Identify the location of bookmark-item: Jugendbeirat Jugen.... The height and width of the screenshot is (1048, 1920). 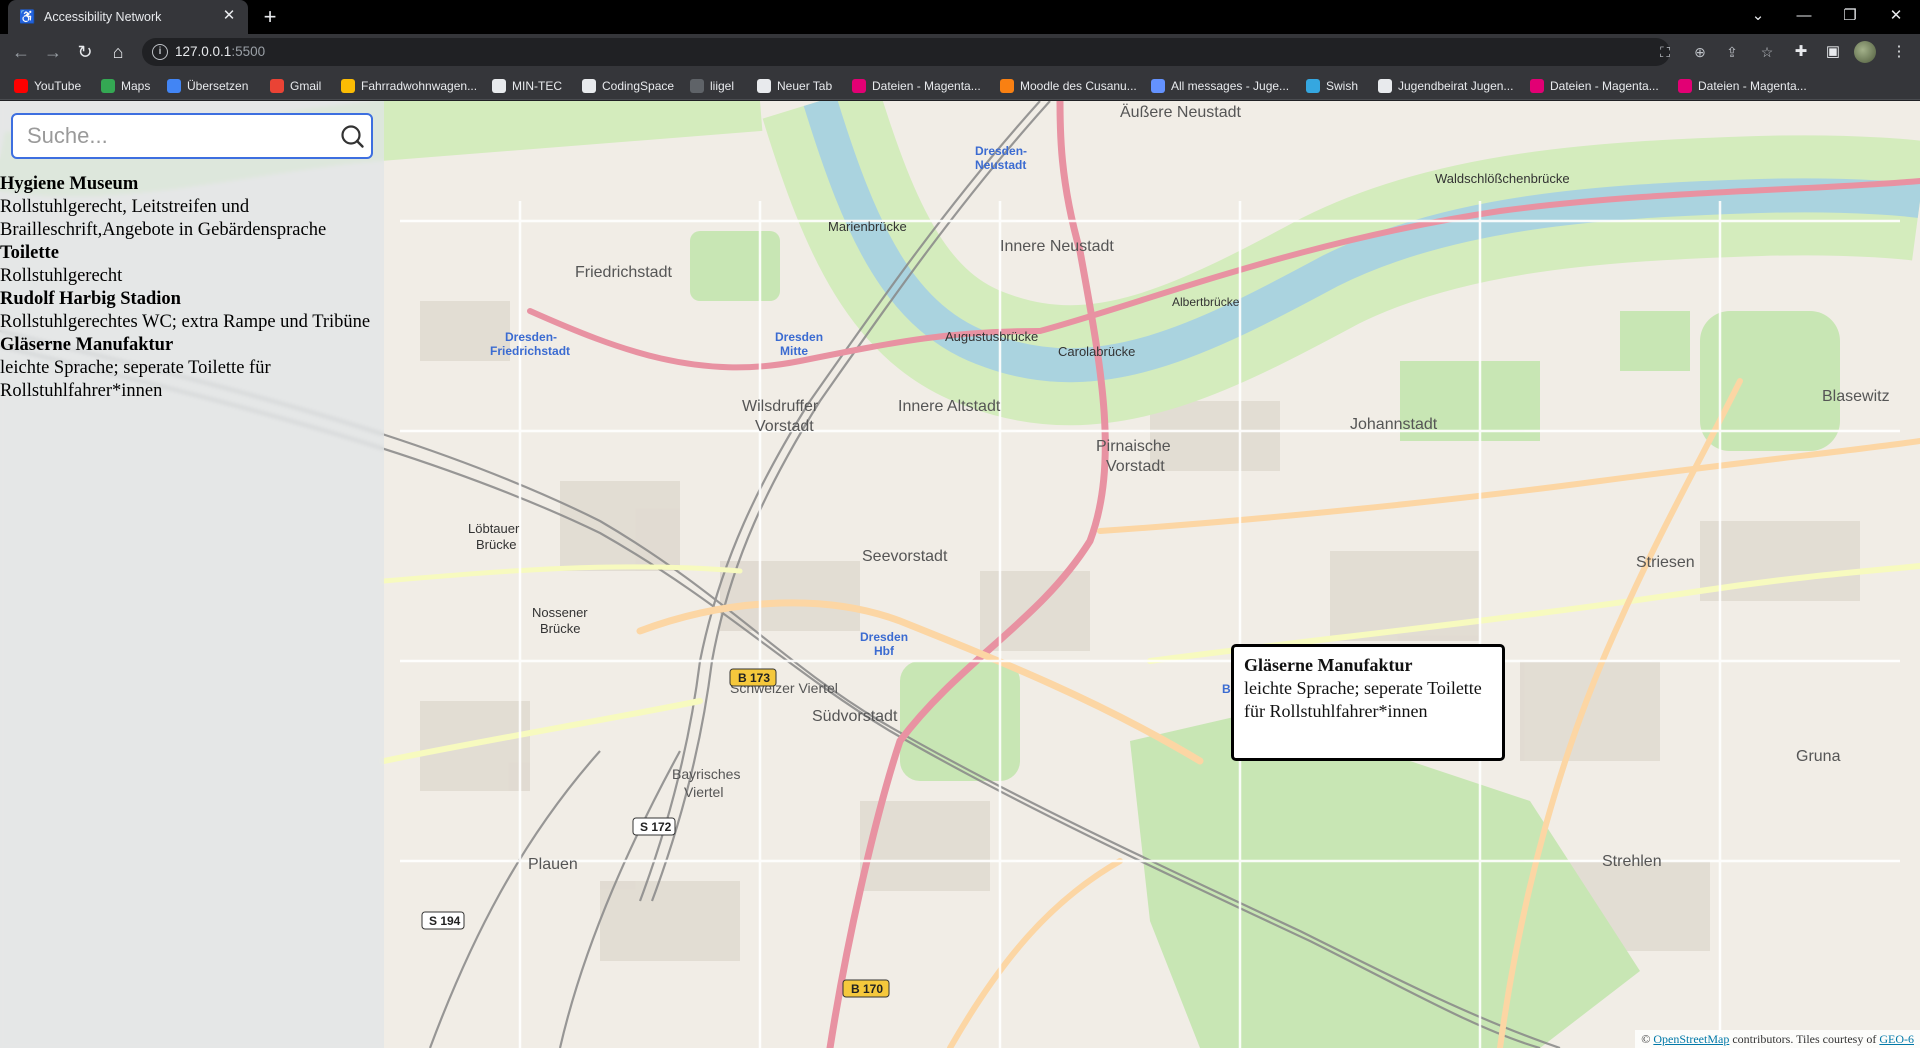
(1445, 86).